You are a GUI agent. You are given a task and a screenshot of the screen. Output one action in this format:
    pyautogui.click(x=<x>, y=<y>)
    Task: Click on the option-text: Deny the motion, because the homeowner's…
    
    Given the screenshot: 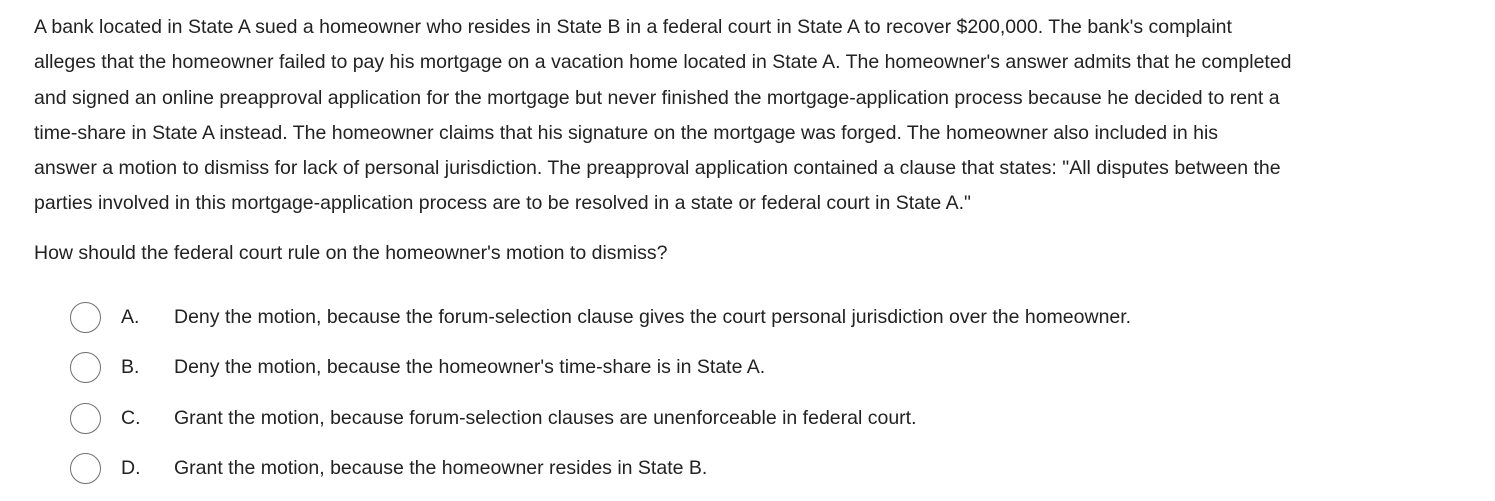 What is the action you would take?
    pyautogui.click(x=469, y=367)
    